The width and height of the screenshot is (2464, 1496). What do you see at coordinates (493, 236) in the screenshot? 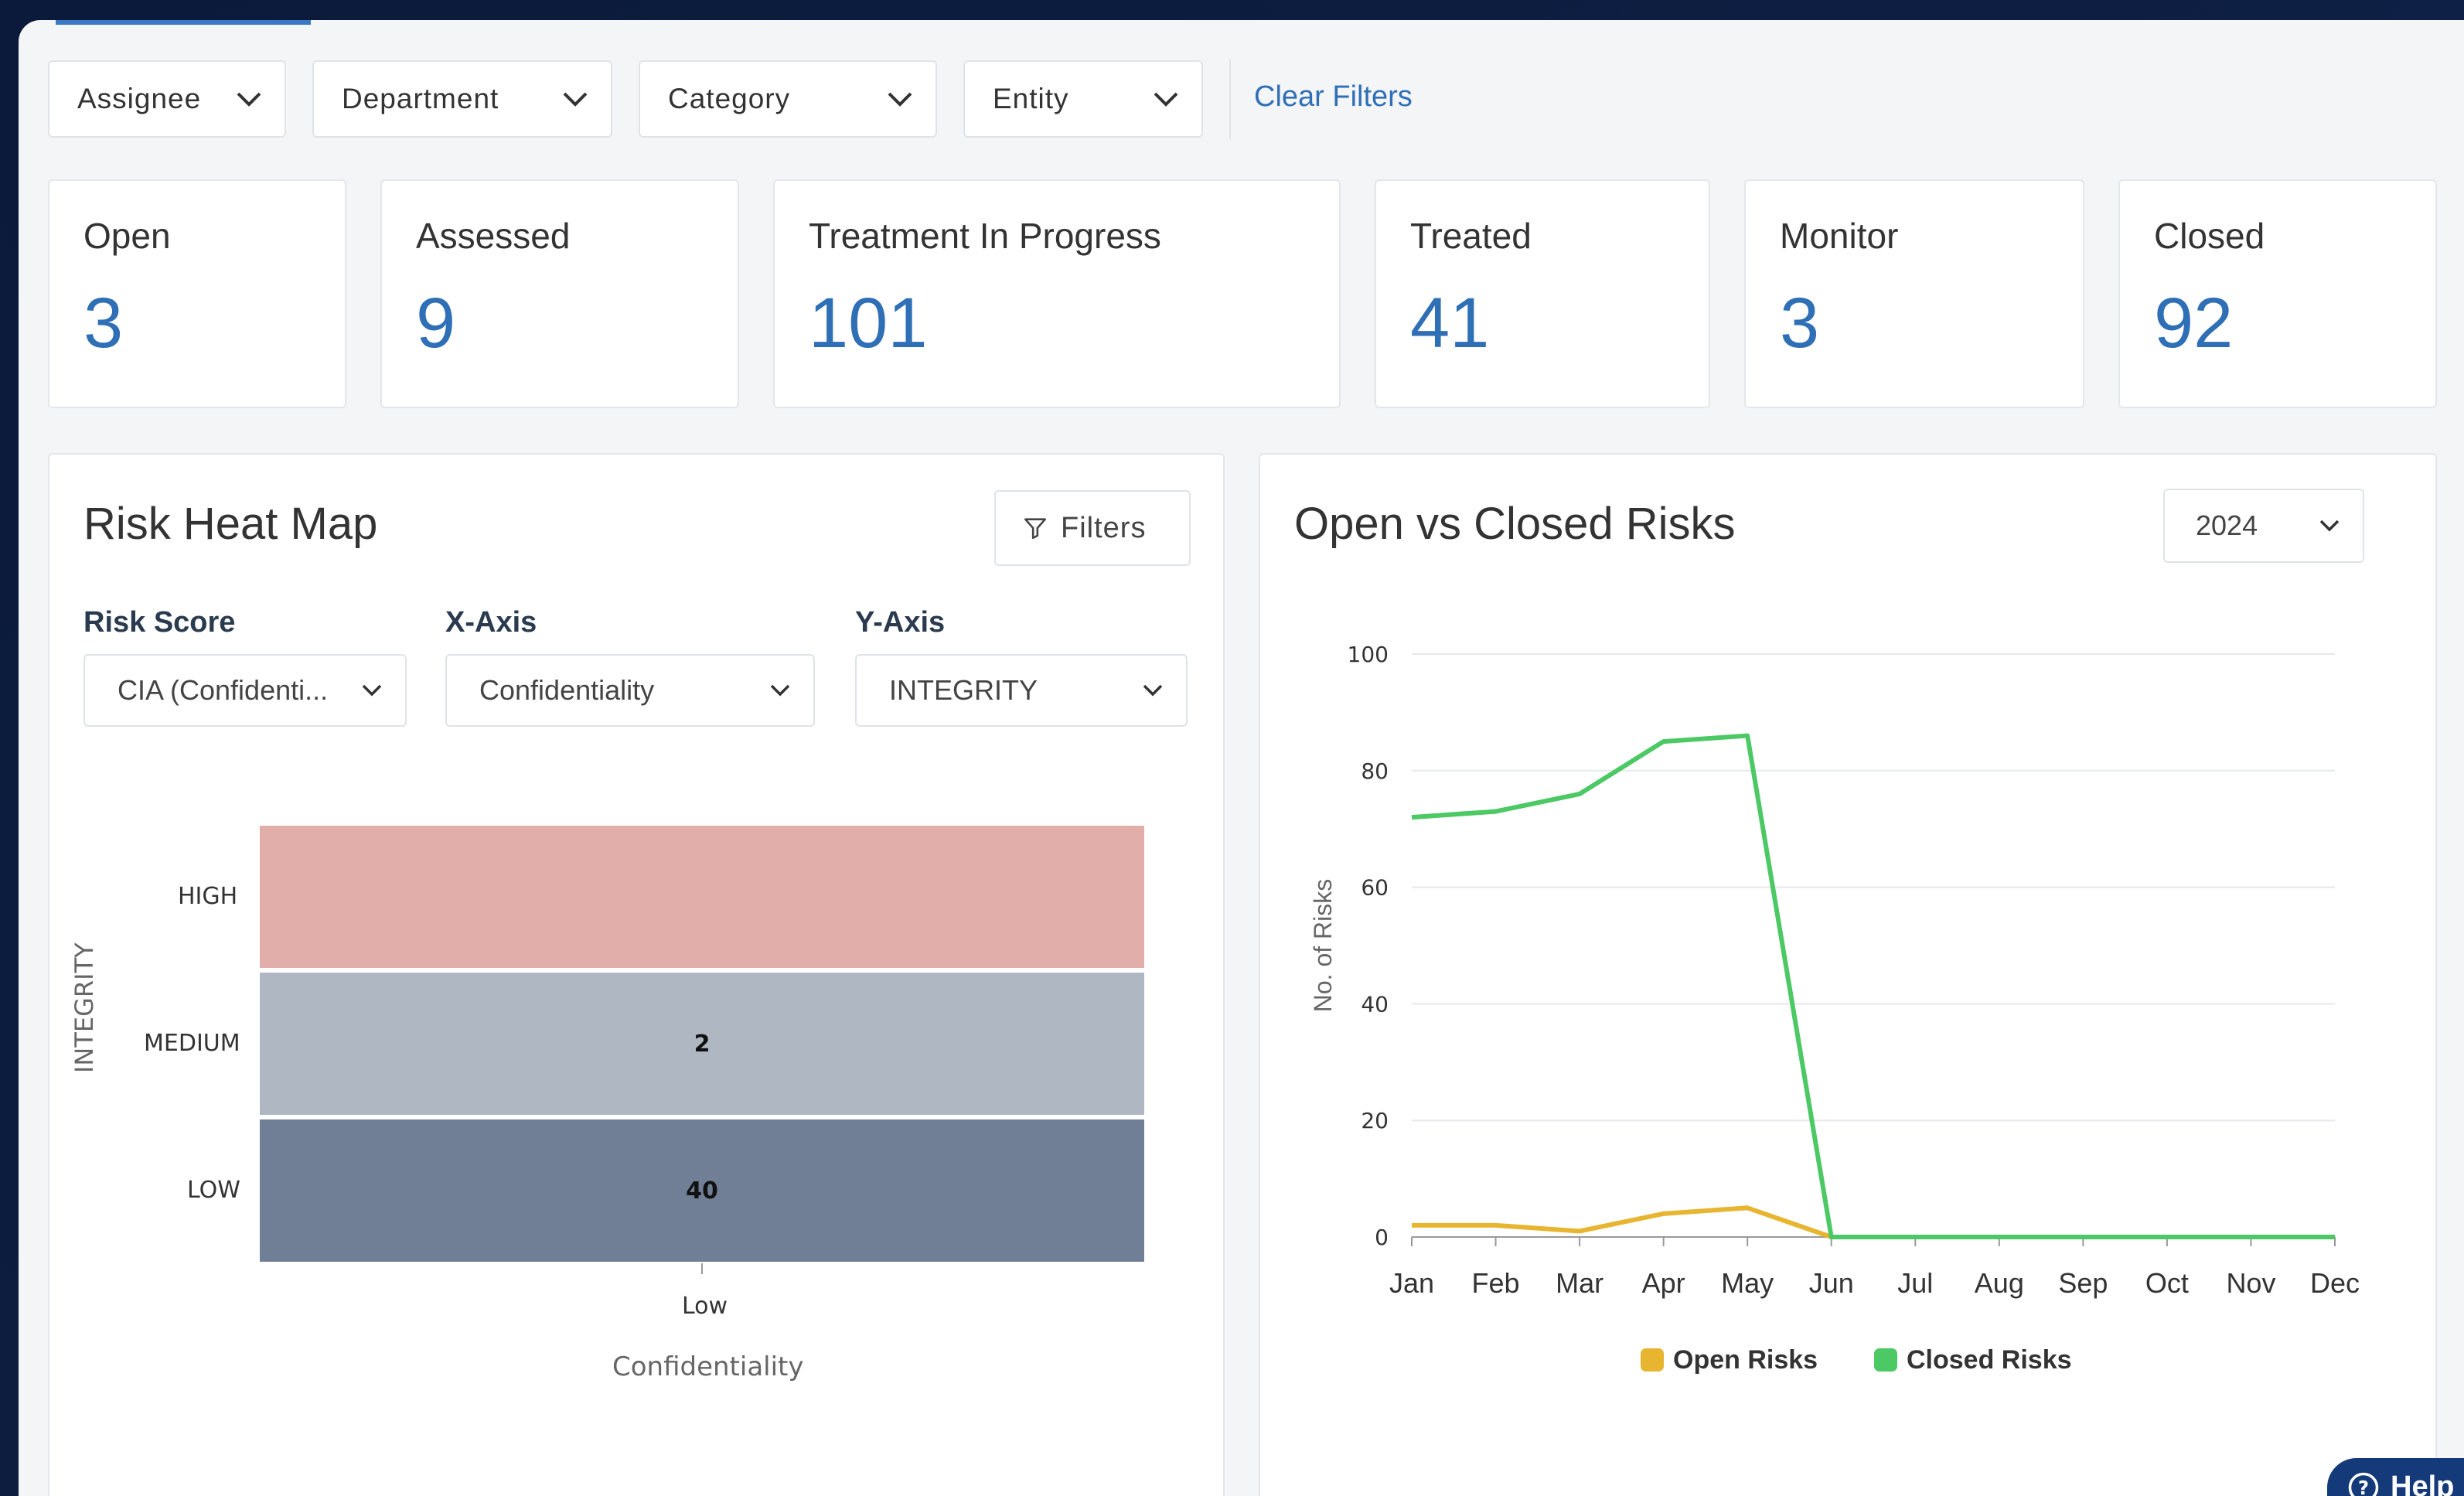
I see `stat-label: Assessed` at bounding box center [493, 236].